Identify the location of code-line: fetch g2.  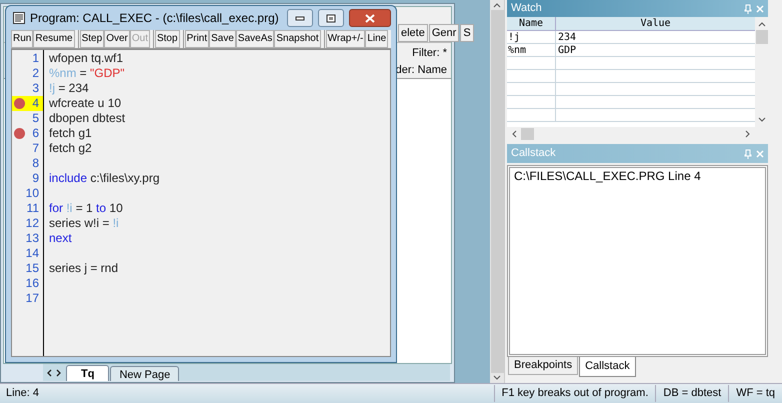
(70, 148).